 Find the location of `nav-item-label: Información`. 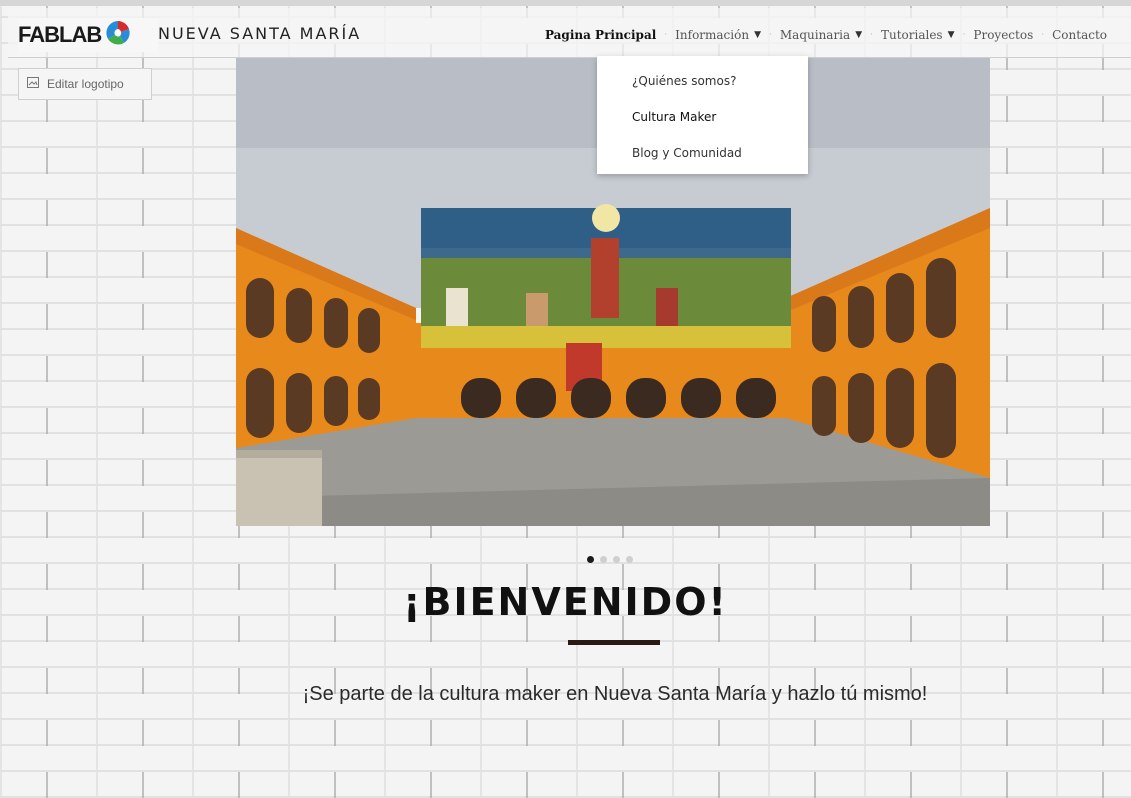

nav-item-label: Información is located at coordinates (712, 35).